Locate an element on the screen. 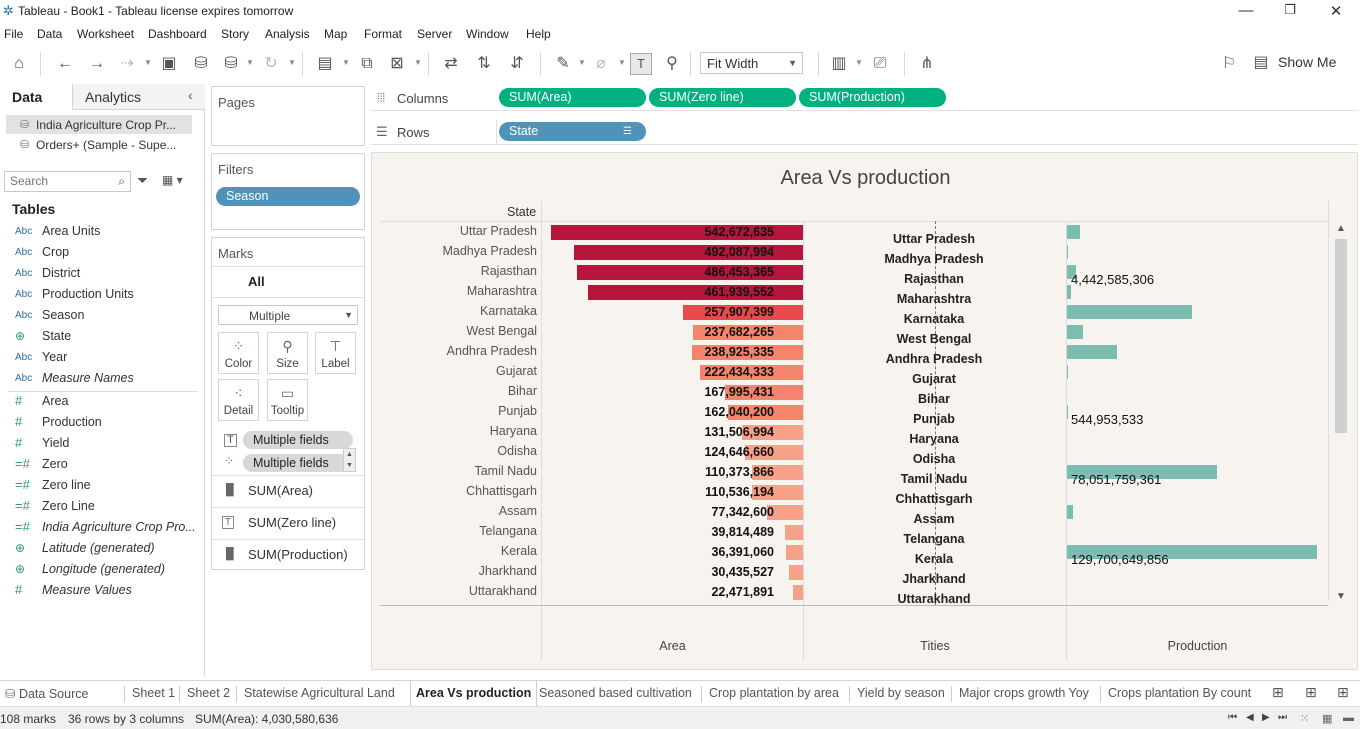 The height and width of the screenshot is (729, 1360). state-row-label: Kerala is located at coordinates (454, 551).